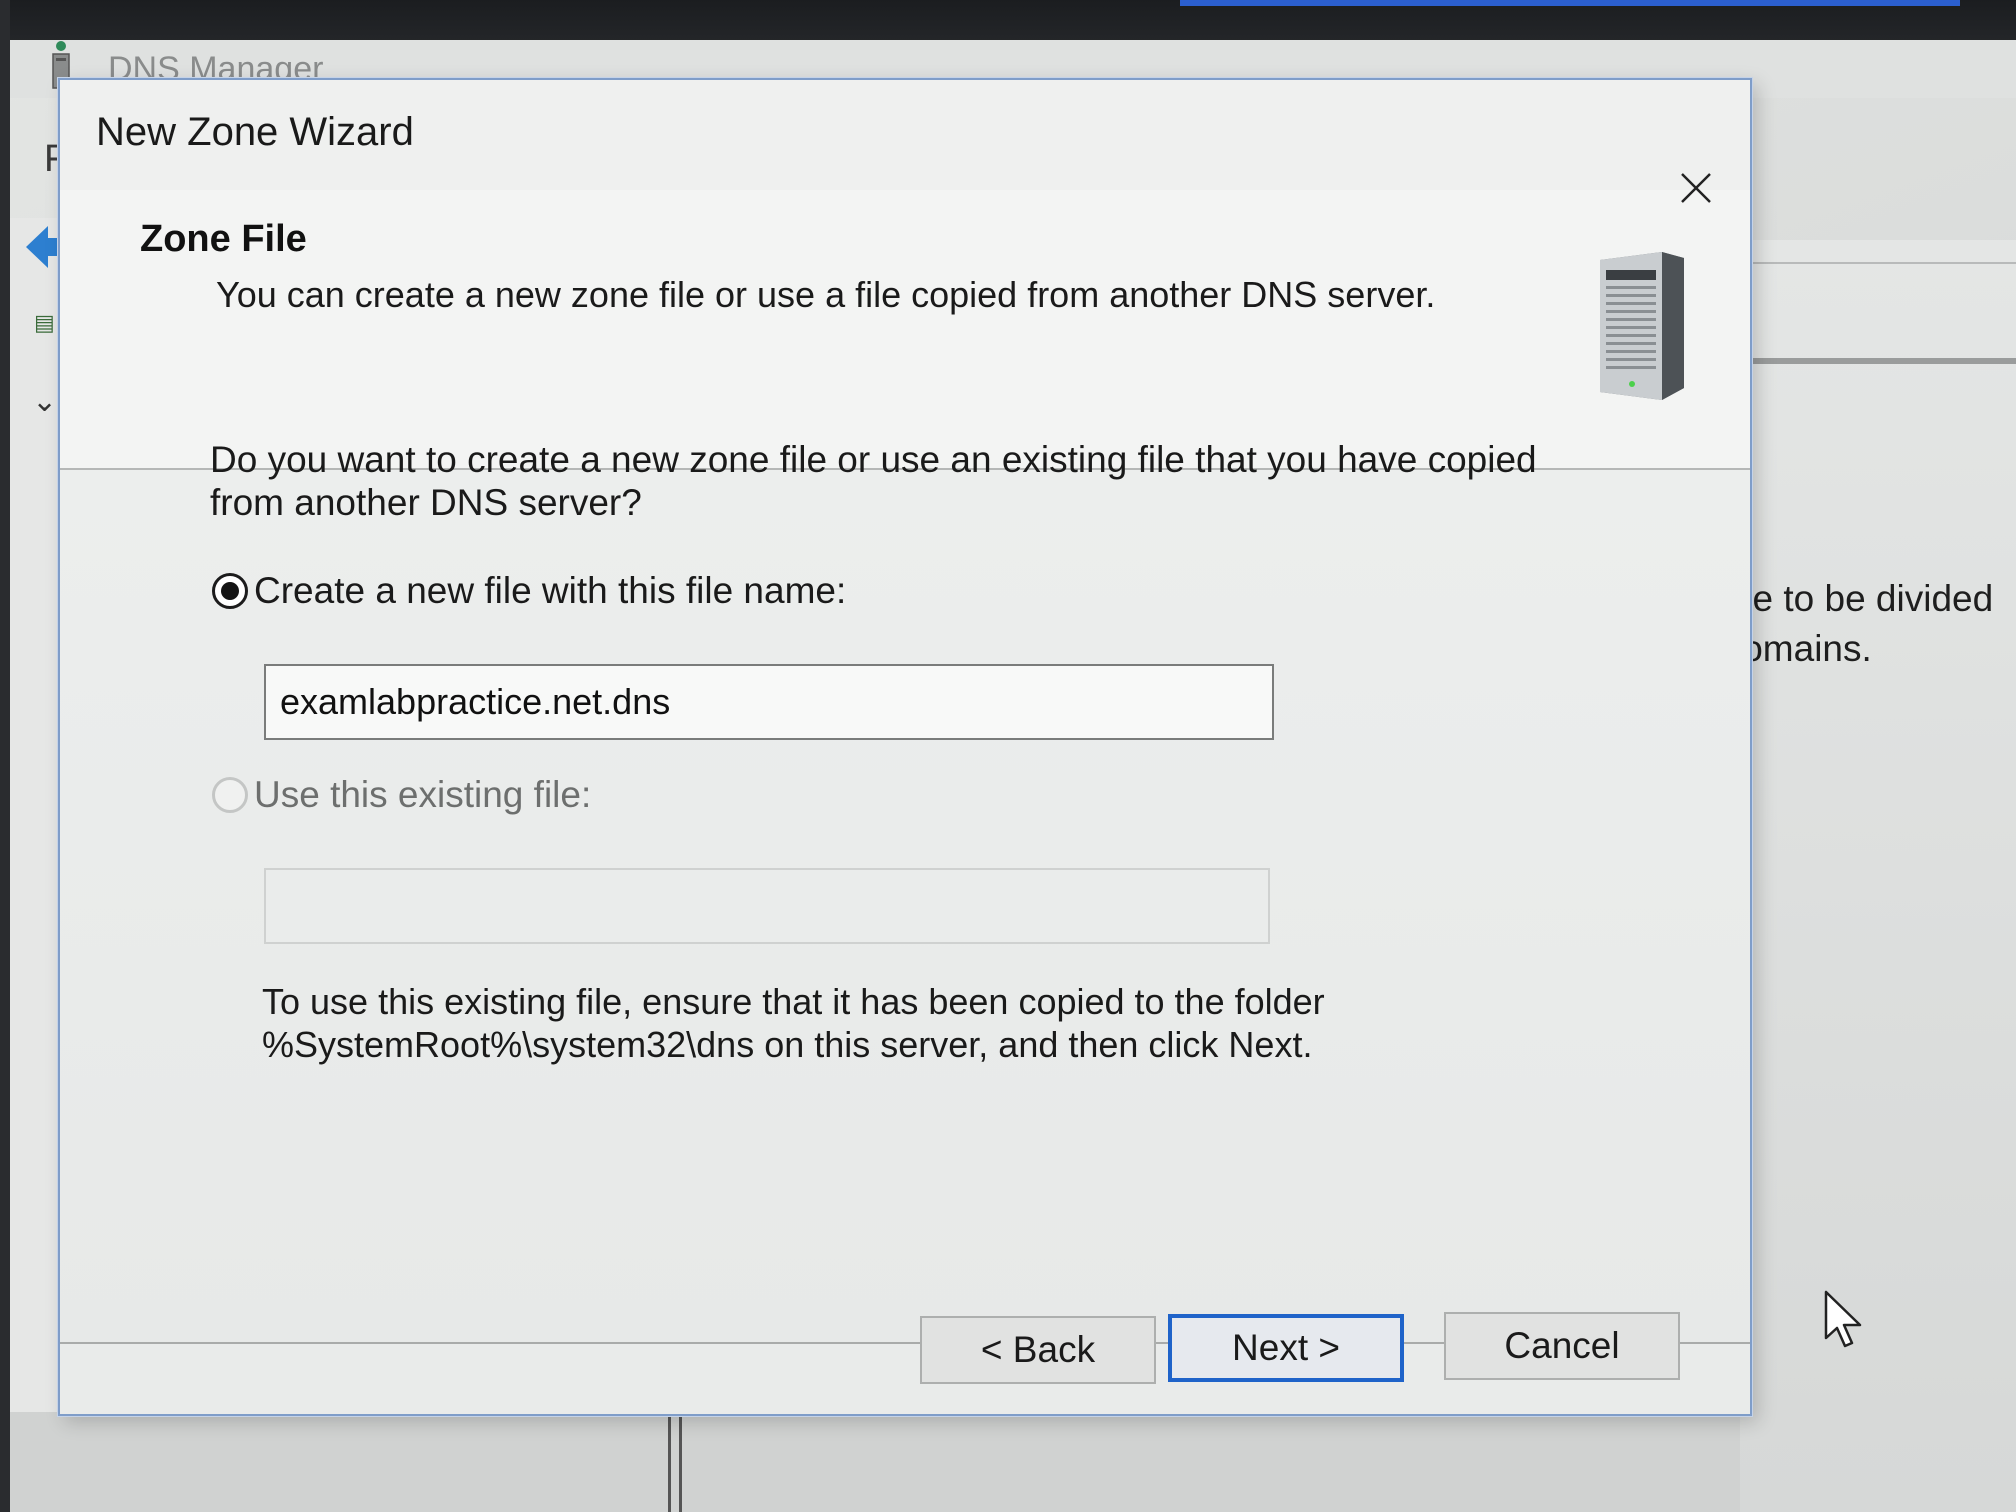 This screenshot has height=1512, width=2016. I want to click on use-existing-file-radio, so click(230, 795).